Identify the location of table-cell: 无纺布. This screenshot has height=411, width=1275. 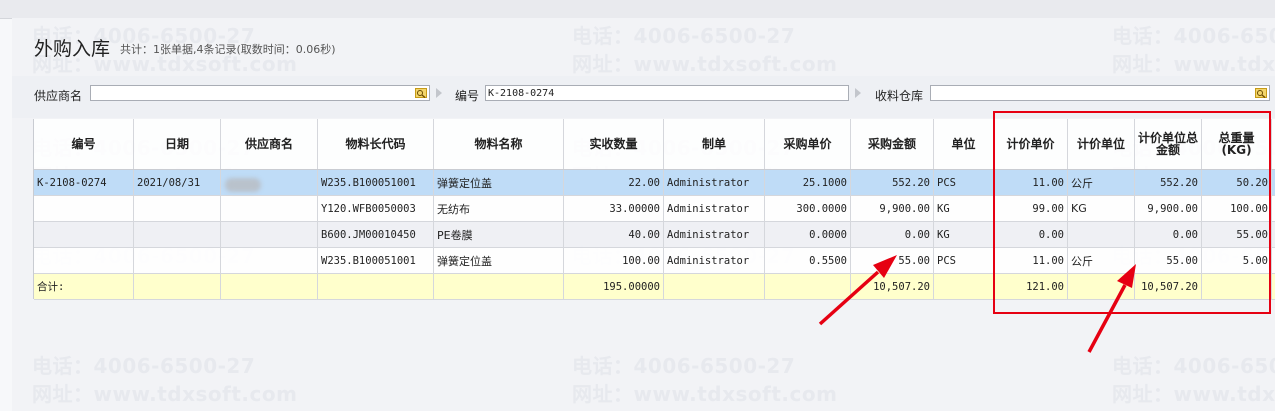
(499, 208).